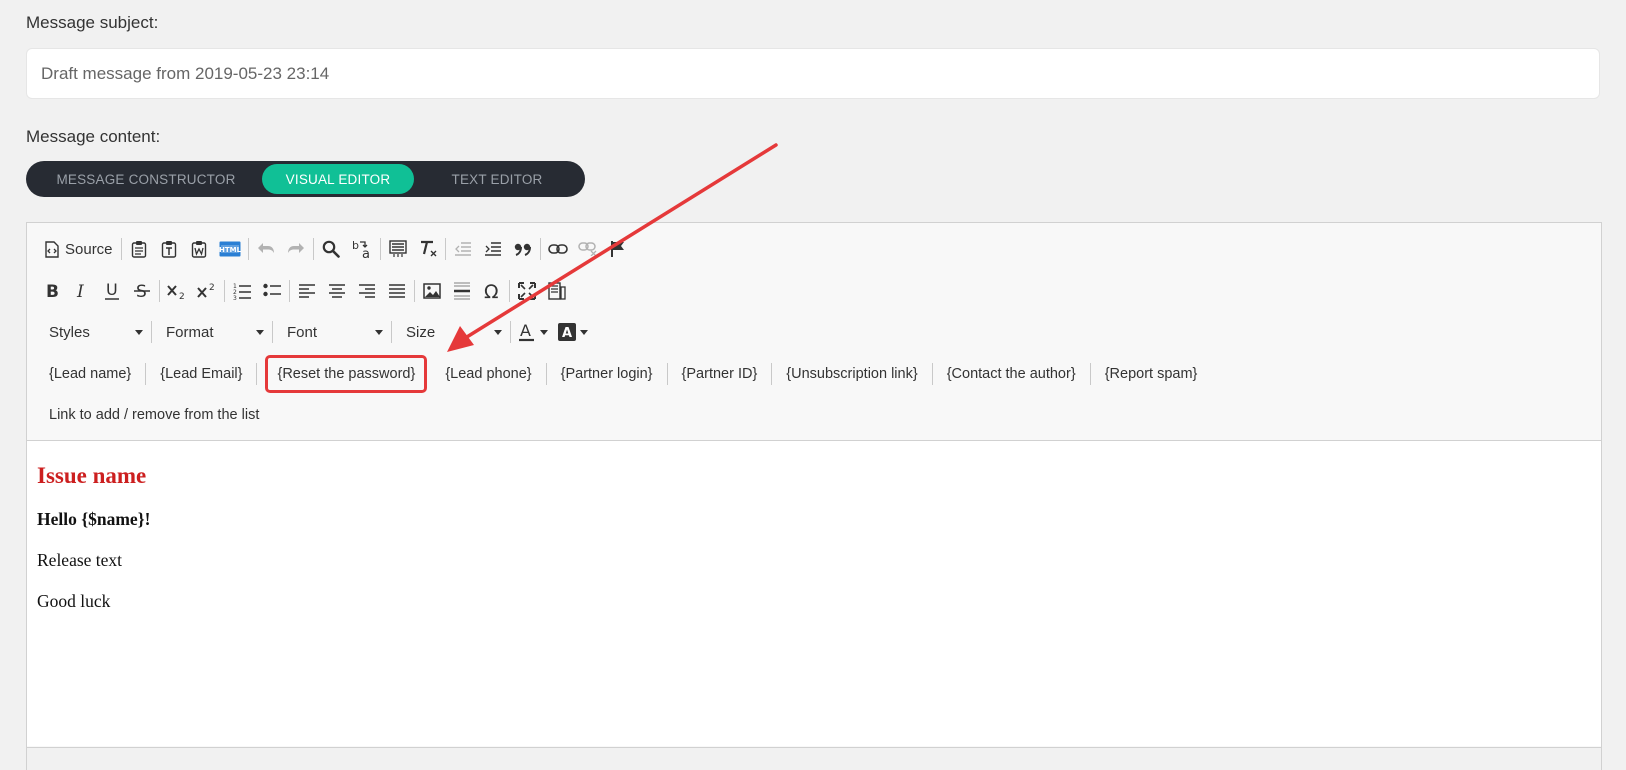 The image size is (1626, 770). Describe the element at coordinates (307, 291) in the screenshot. I see `align-left-button` at that location.